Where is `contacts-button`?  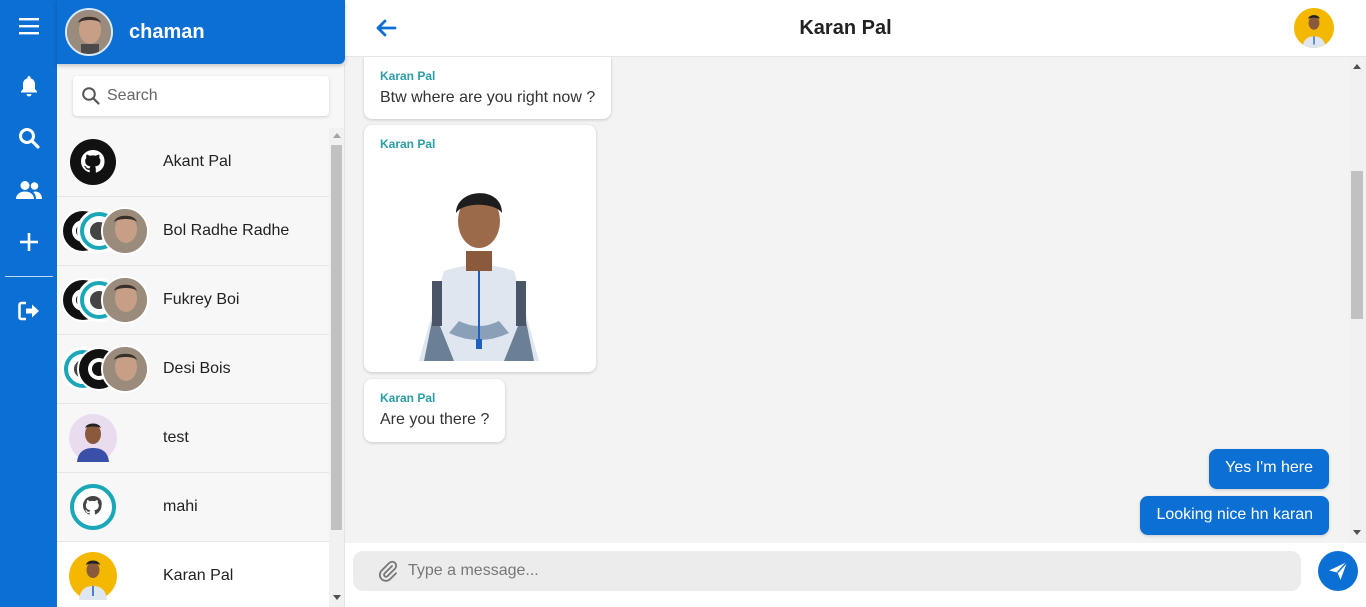
contacts-button is located at coordinates (28, 190).